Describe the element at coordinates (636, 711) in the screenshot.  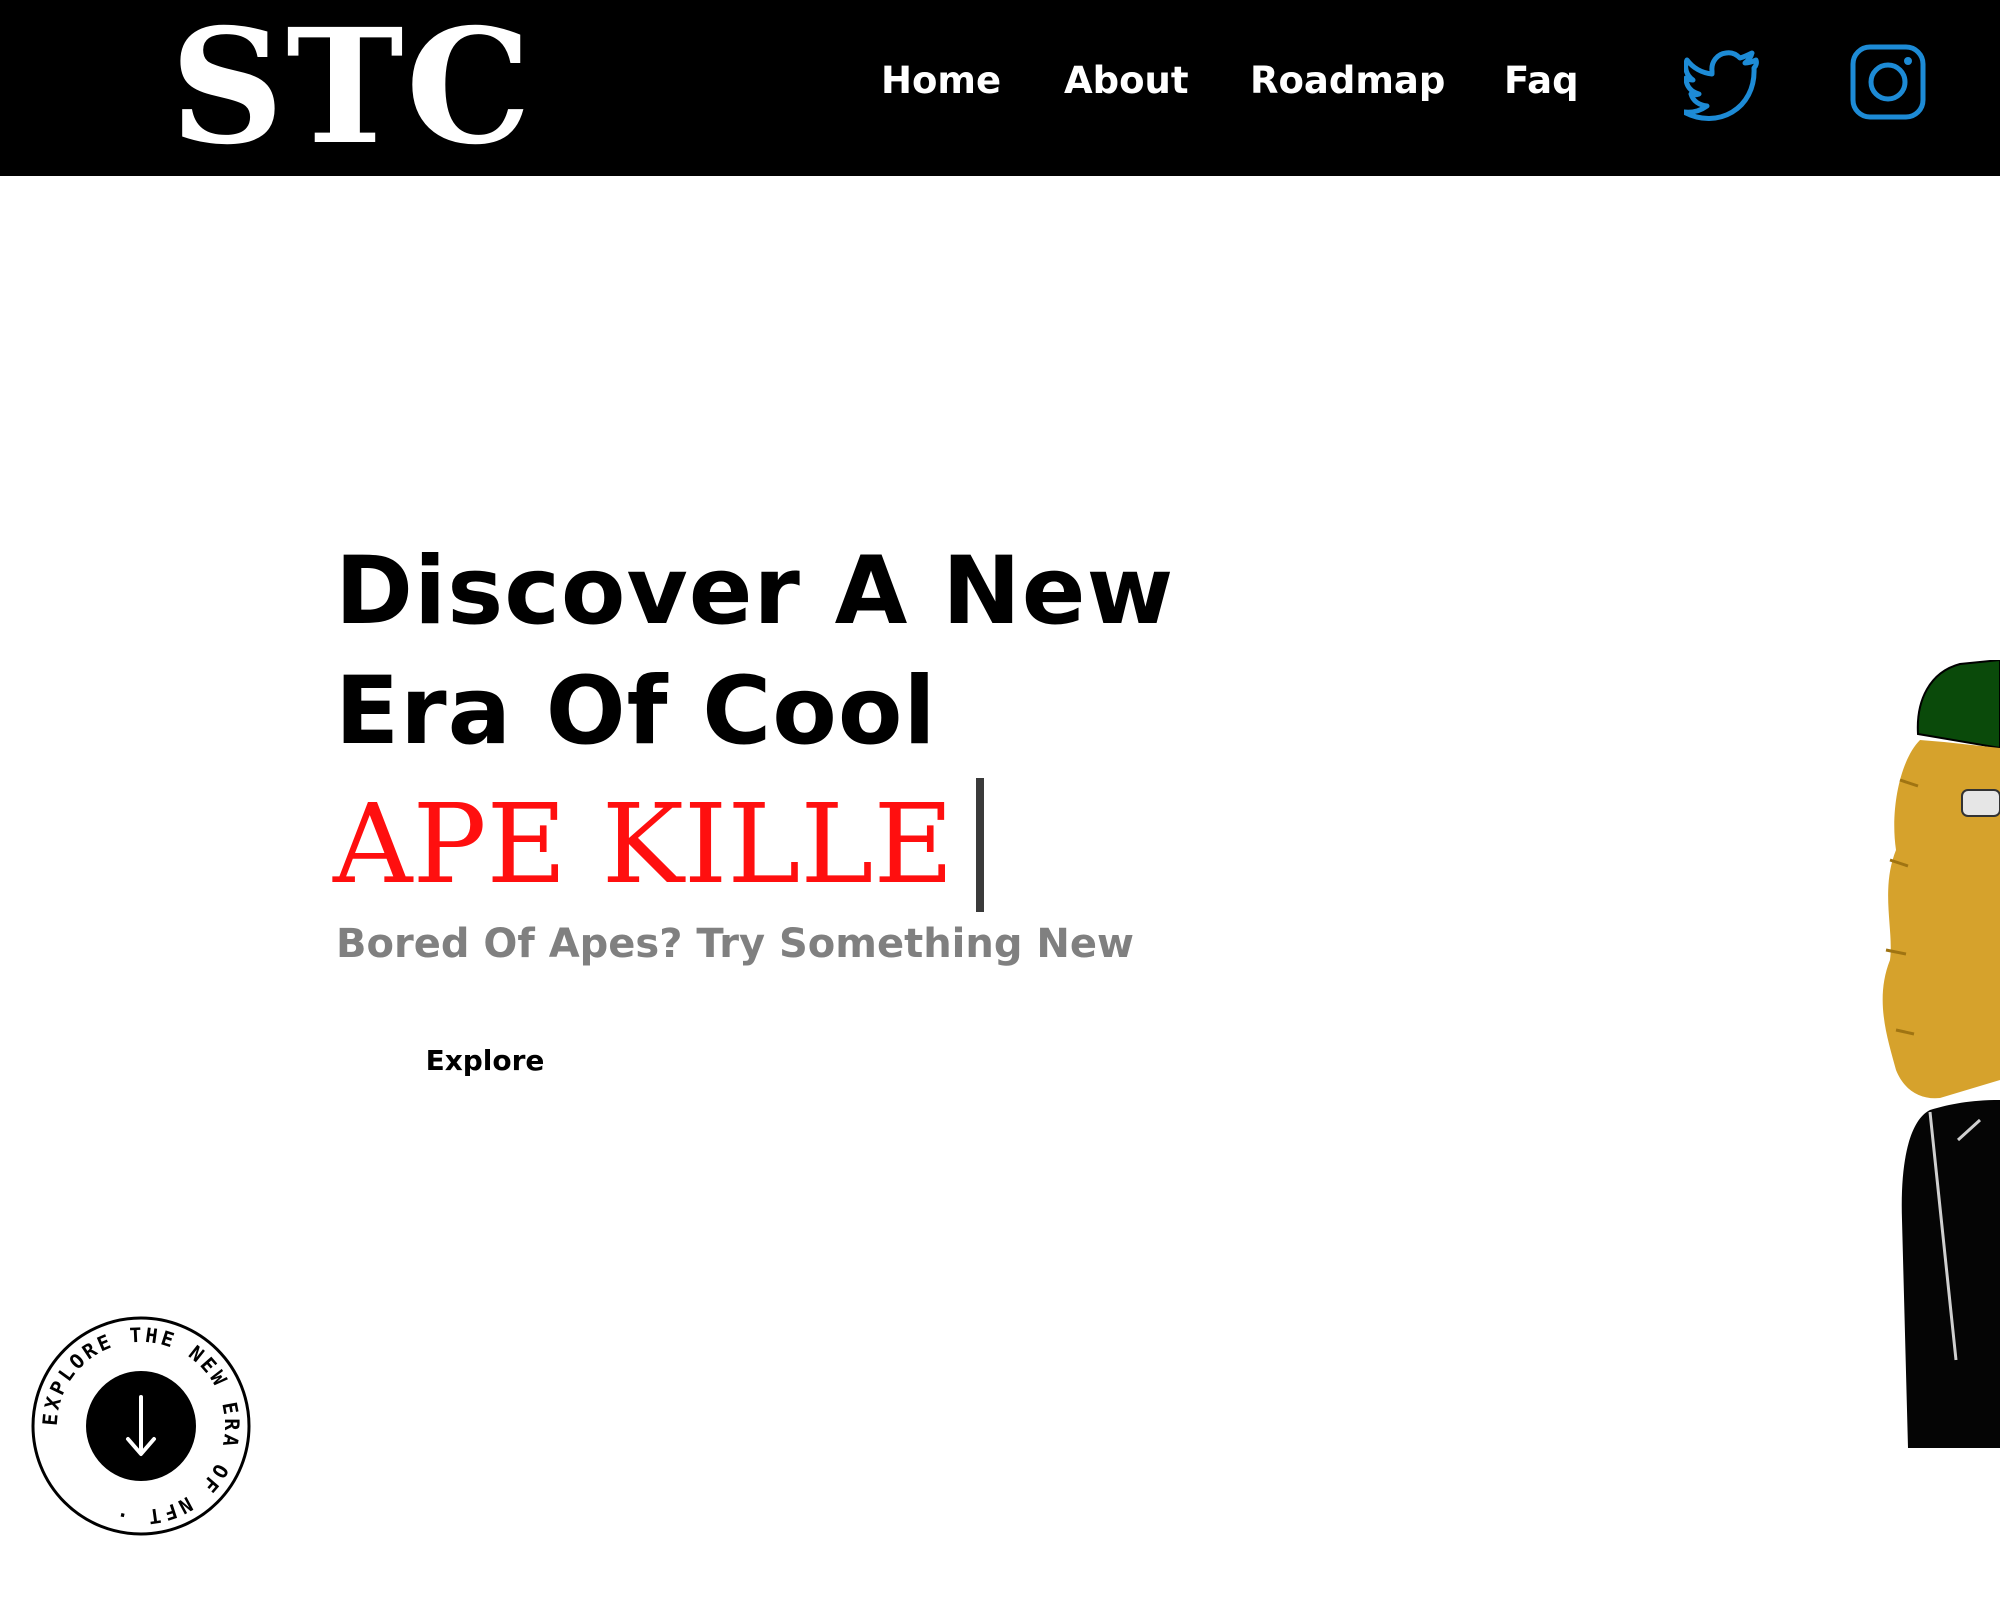
I see `hero-headline-line-2: Era Of Cool` at that location.